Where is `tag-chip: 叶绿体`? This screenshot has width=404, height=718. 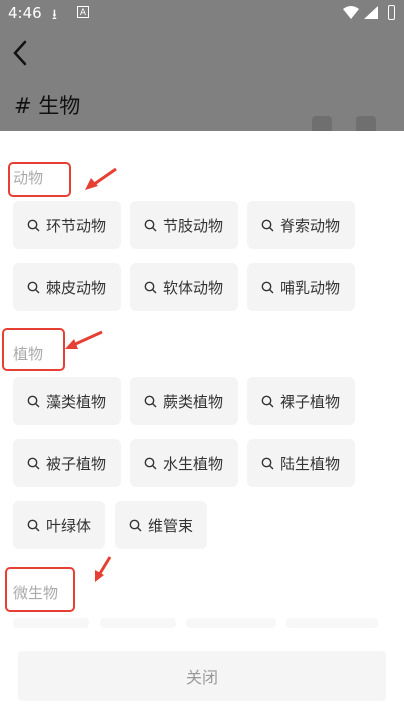
tag-chip: 叶绿体 is located at coordinates (59, 525).